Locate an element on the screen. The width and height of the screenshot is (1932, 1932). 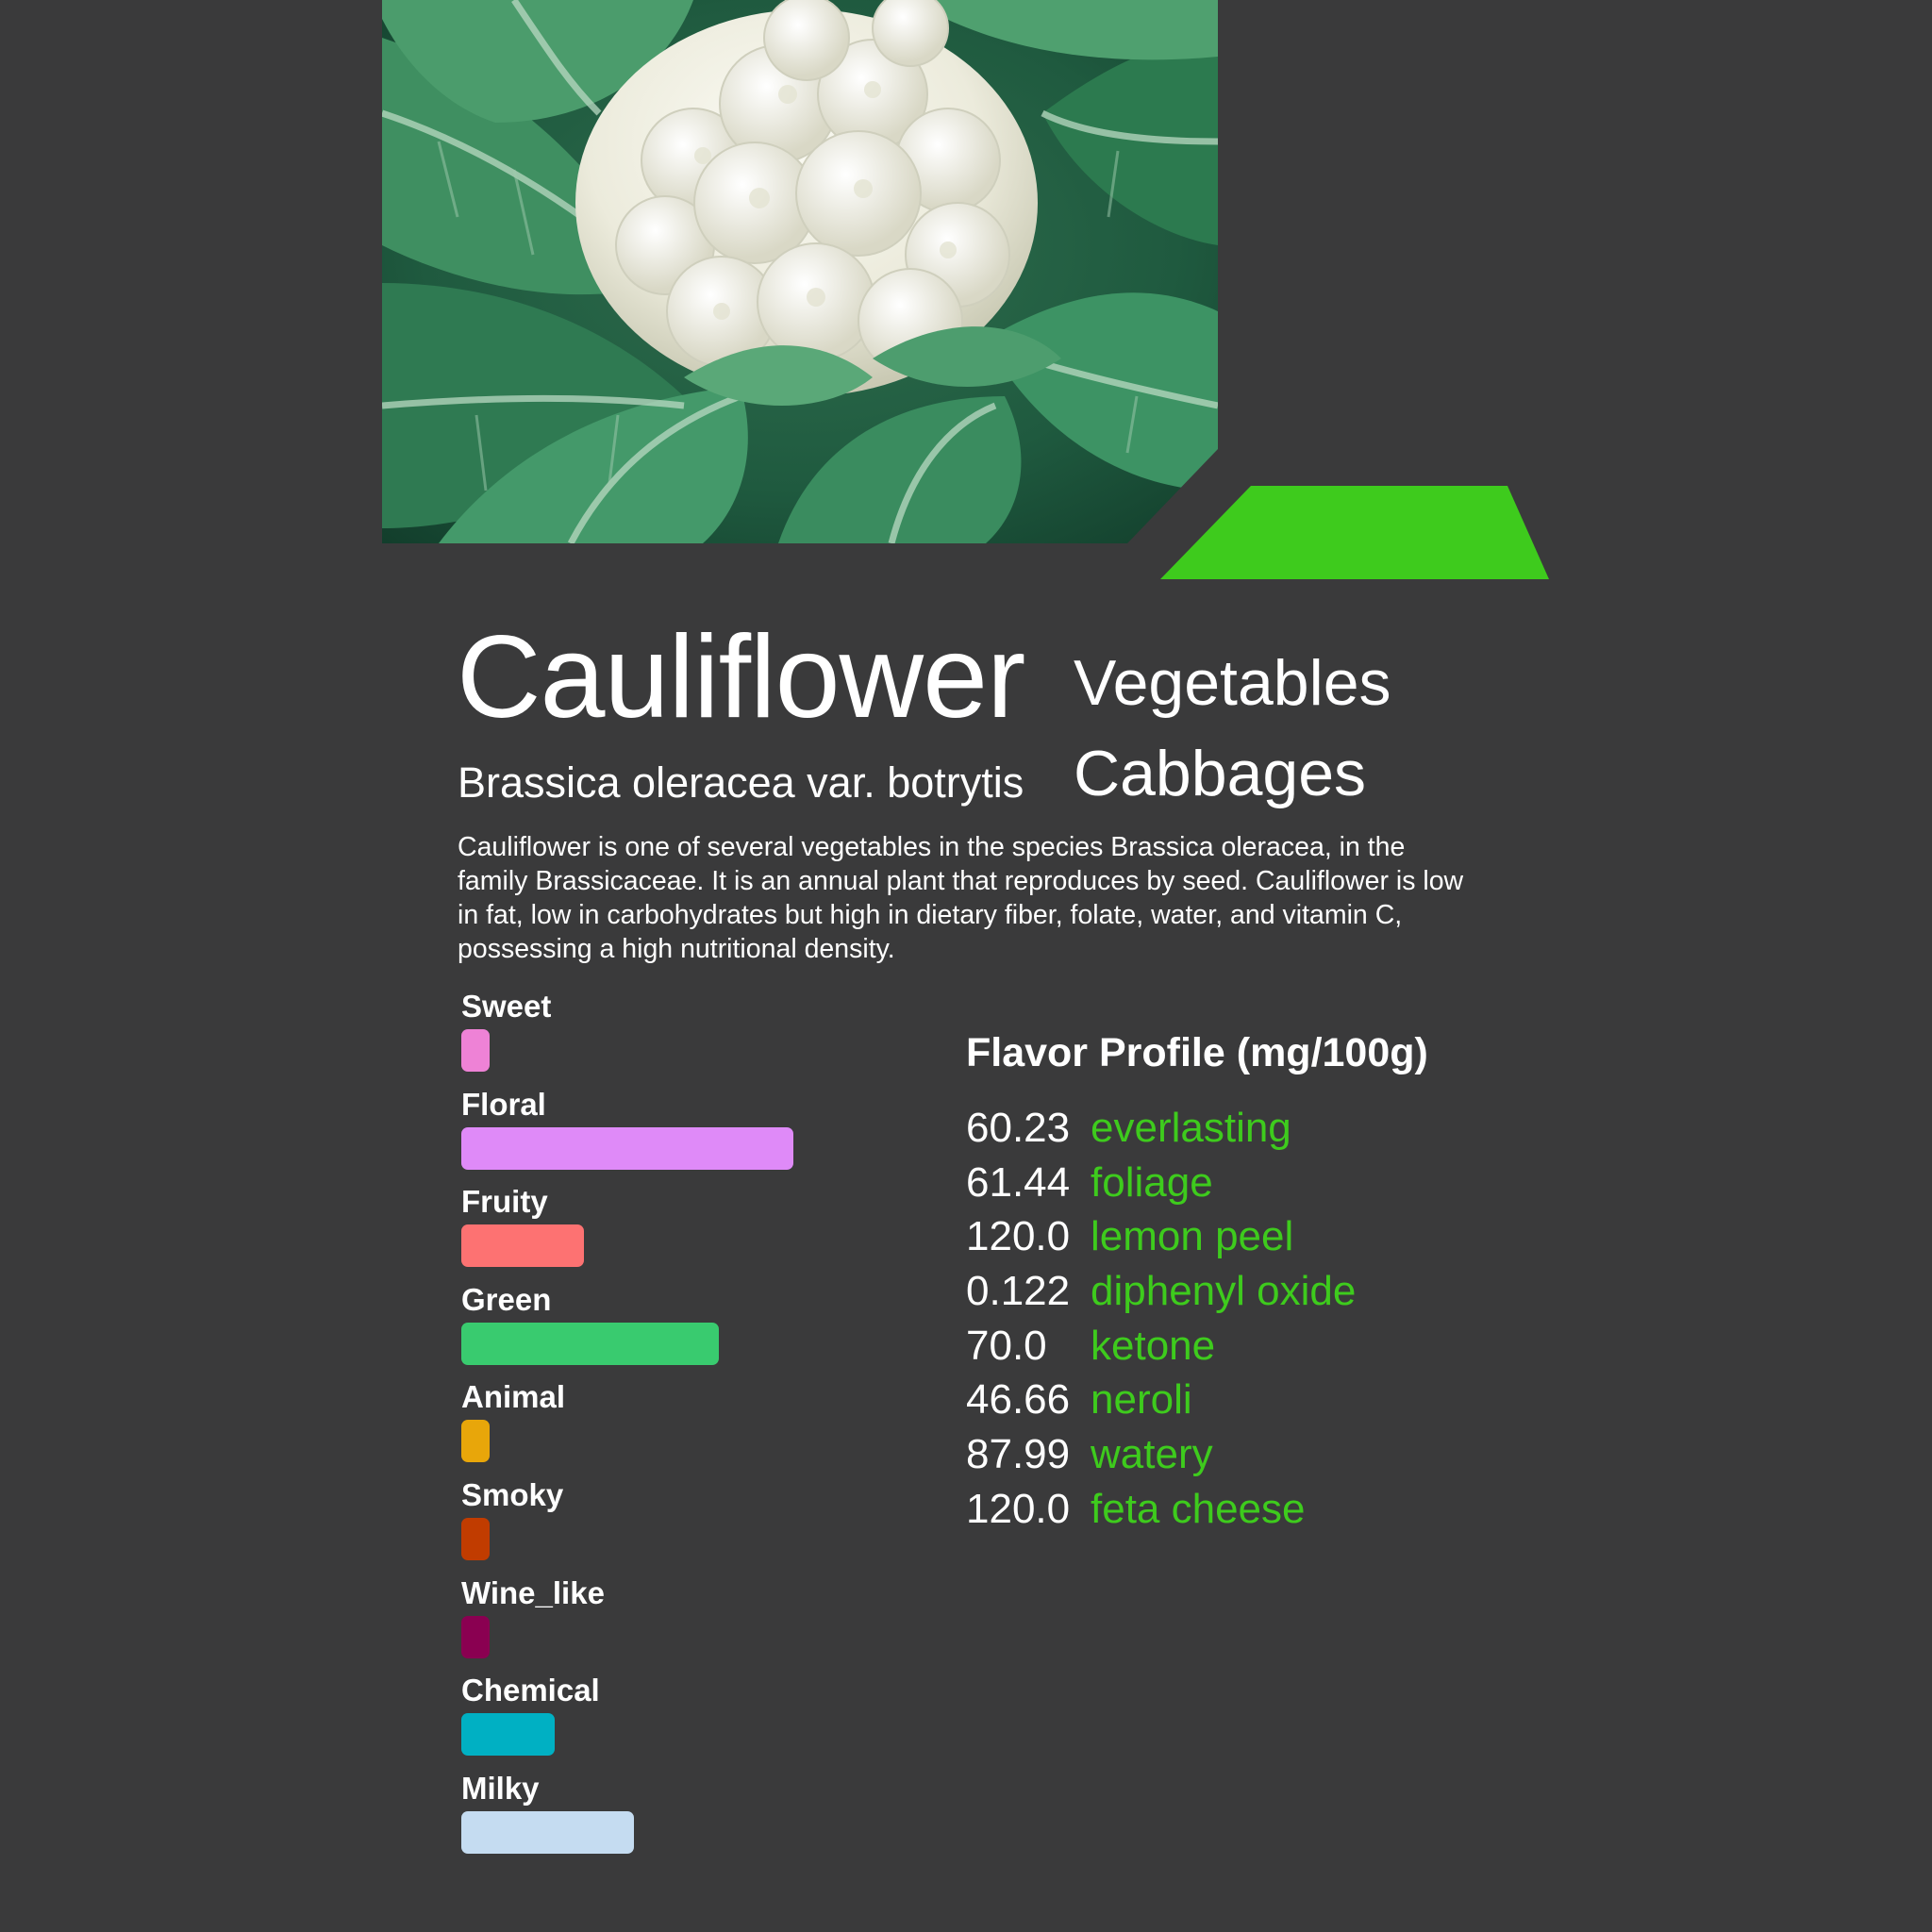
flavor-compound-amount: 70.0 is located at coordinates (1006, 1346).